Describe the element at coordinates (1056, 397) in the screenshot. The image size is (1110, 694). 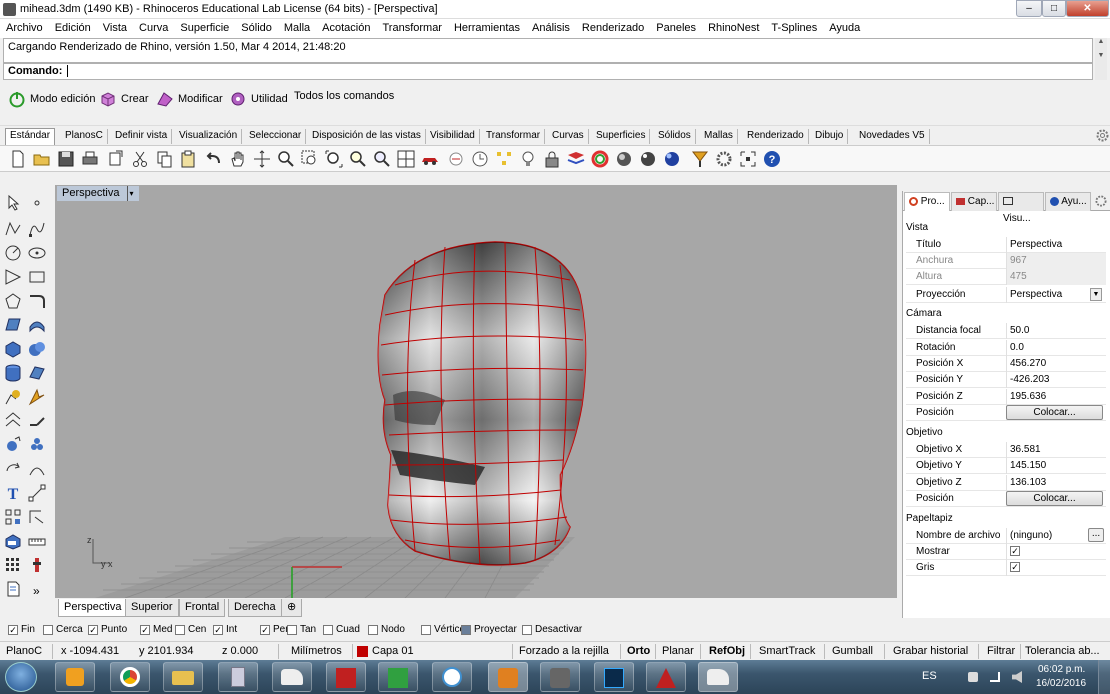
I see `posicion-z-field: 195.636` at that location.